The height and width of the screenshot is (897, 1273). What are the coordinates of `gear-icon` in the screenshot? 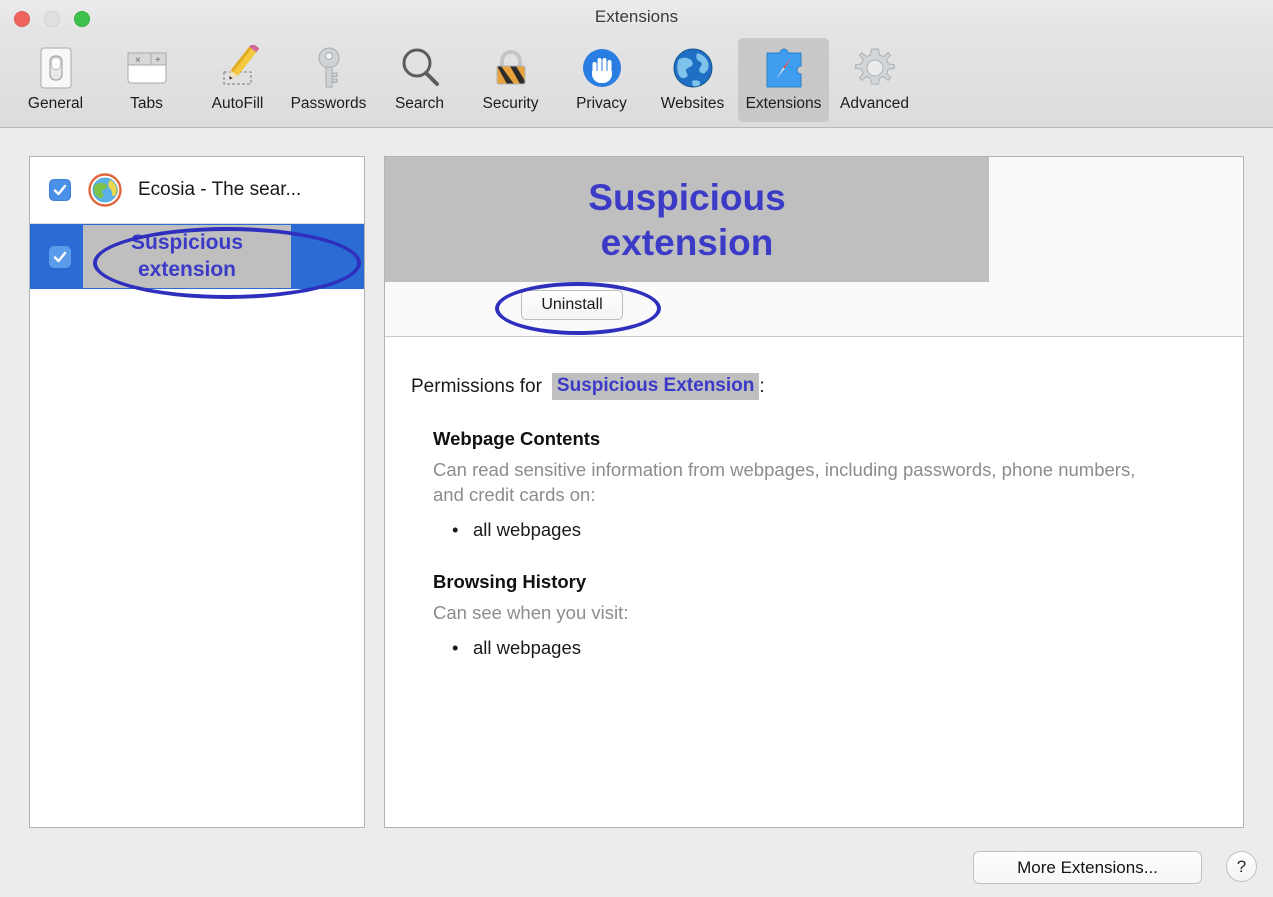 It's located at (875, 68).